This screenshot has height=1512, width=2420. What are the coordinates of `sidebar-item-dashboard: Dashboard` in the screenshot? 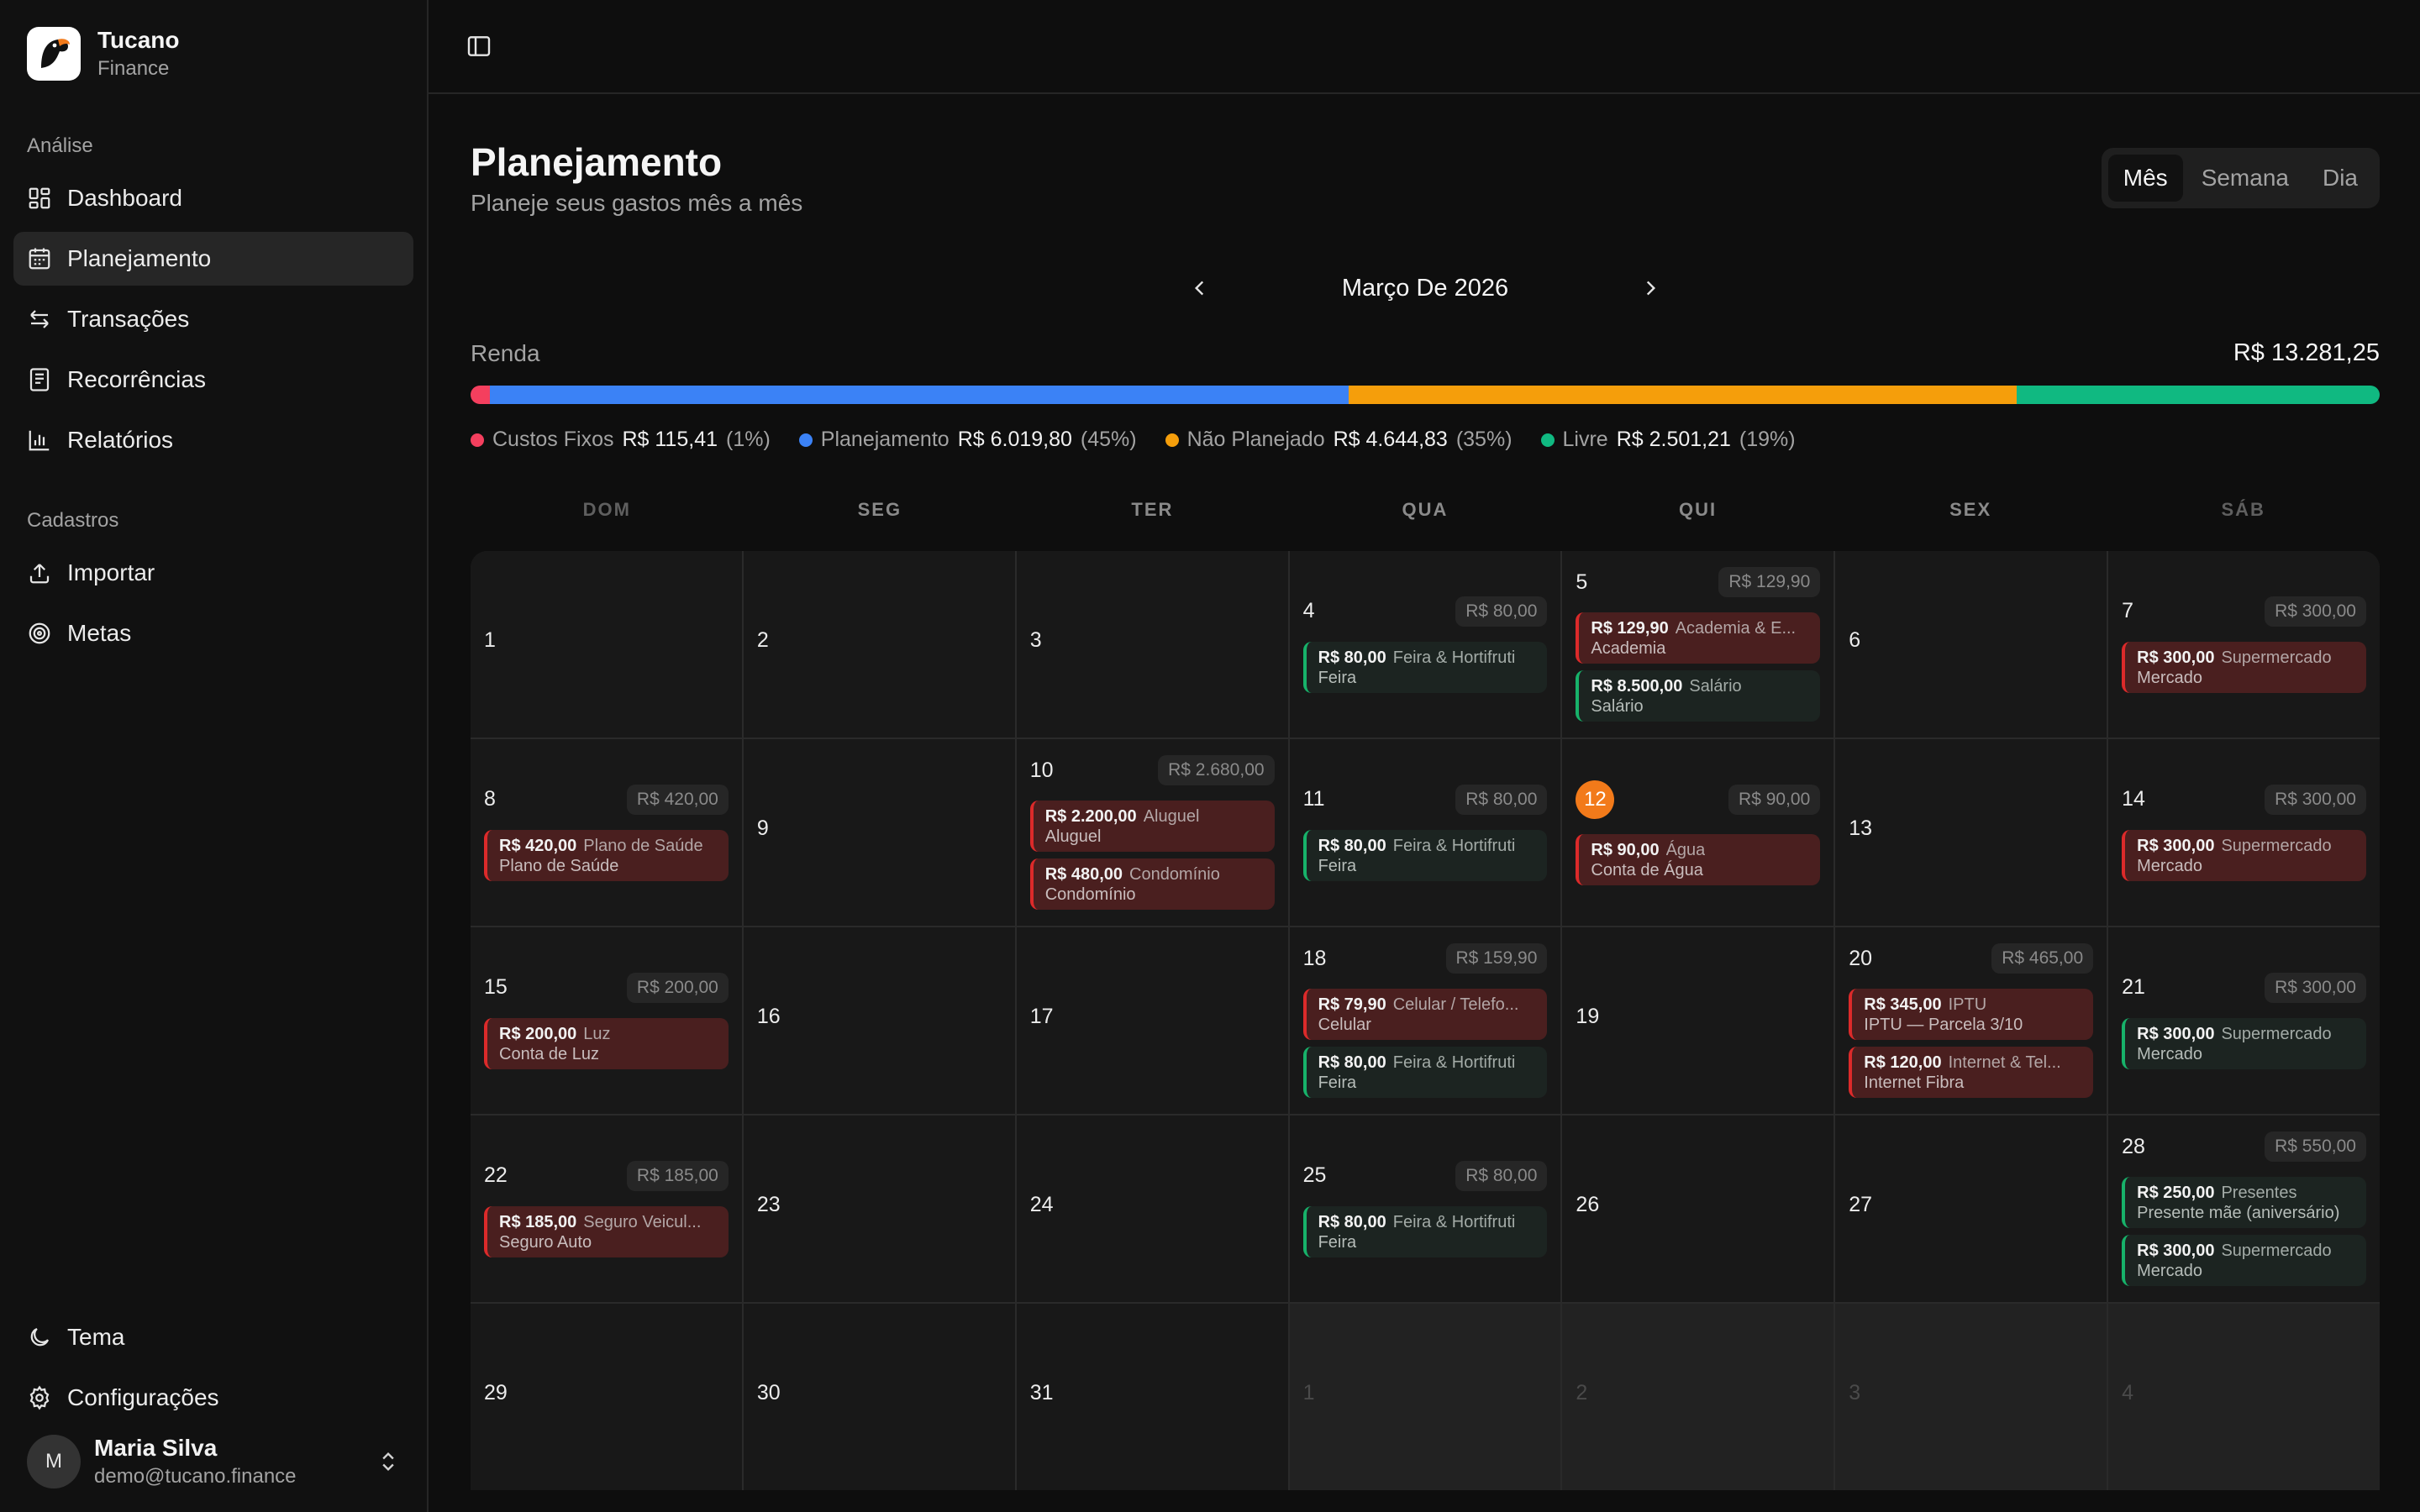 It's located at (213, 198).